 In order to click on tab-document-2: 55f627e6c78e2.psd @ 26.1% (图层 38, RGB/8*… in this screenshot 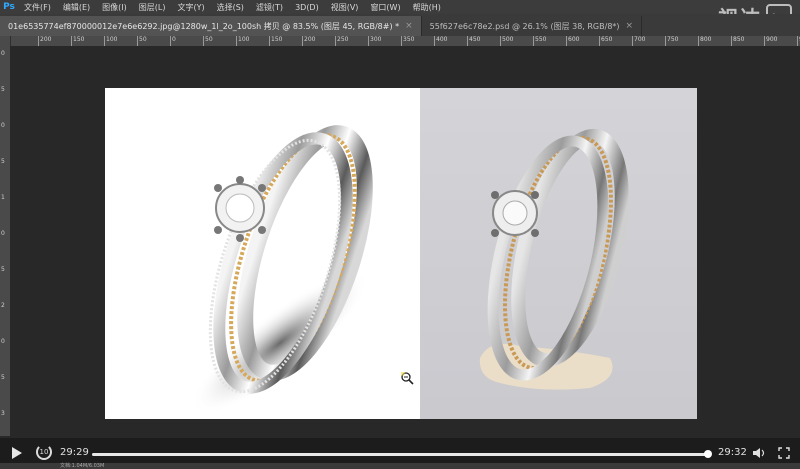, I will do `click(532, 26)`.